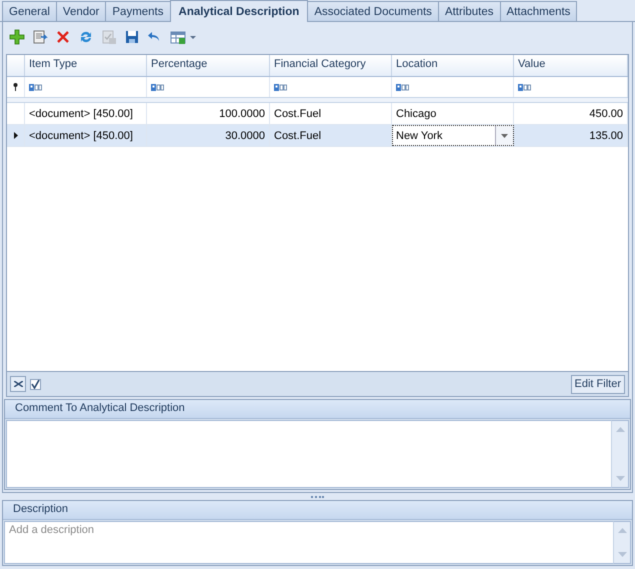 This screenshot has height=569, width=635. I want to click on table-row: <document> [450.00] 30.0000 Cost.Fuel New York 135.00, so click(317, 136).